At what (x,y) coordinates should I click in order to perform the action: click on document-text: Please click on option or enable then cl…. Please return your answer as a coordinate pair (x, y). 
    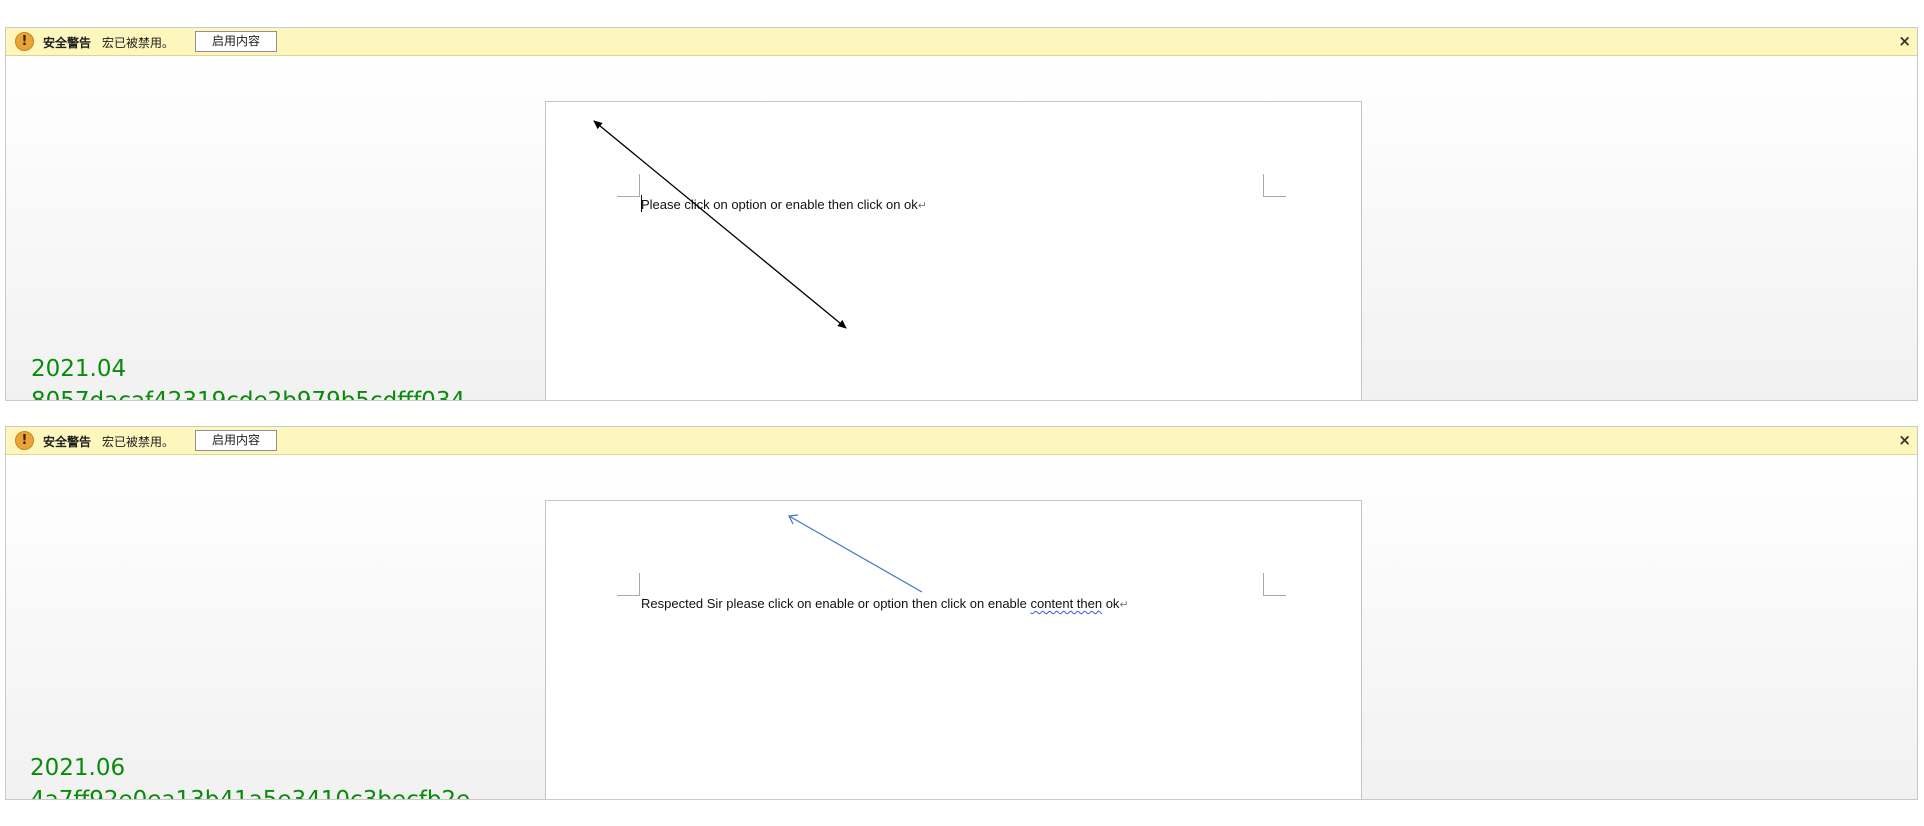
    Looking at the image, I should click on (779, 204).